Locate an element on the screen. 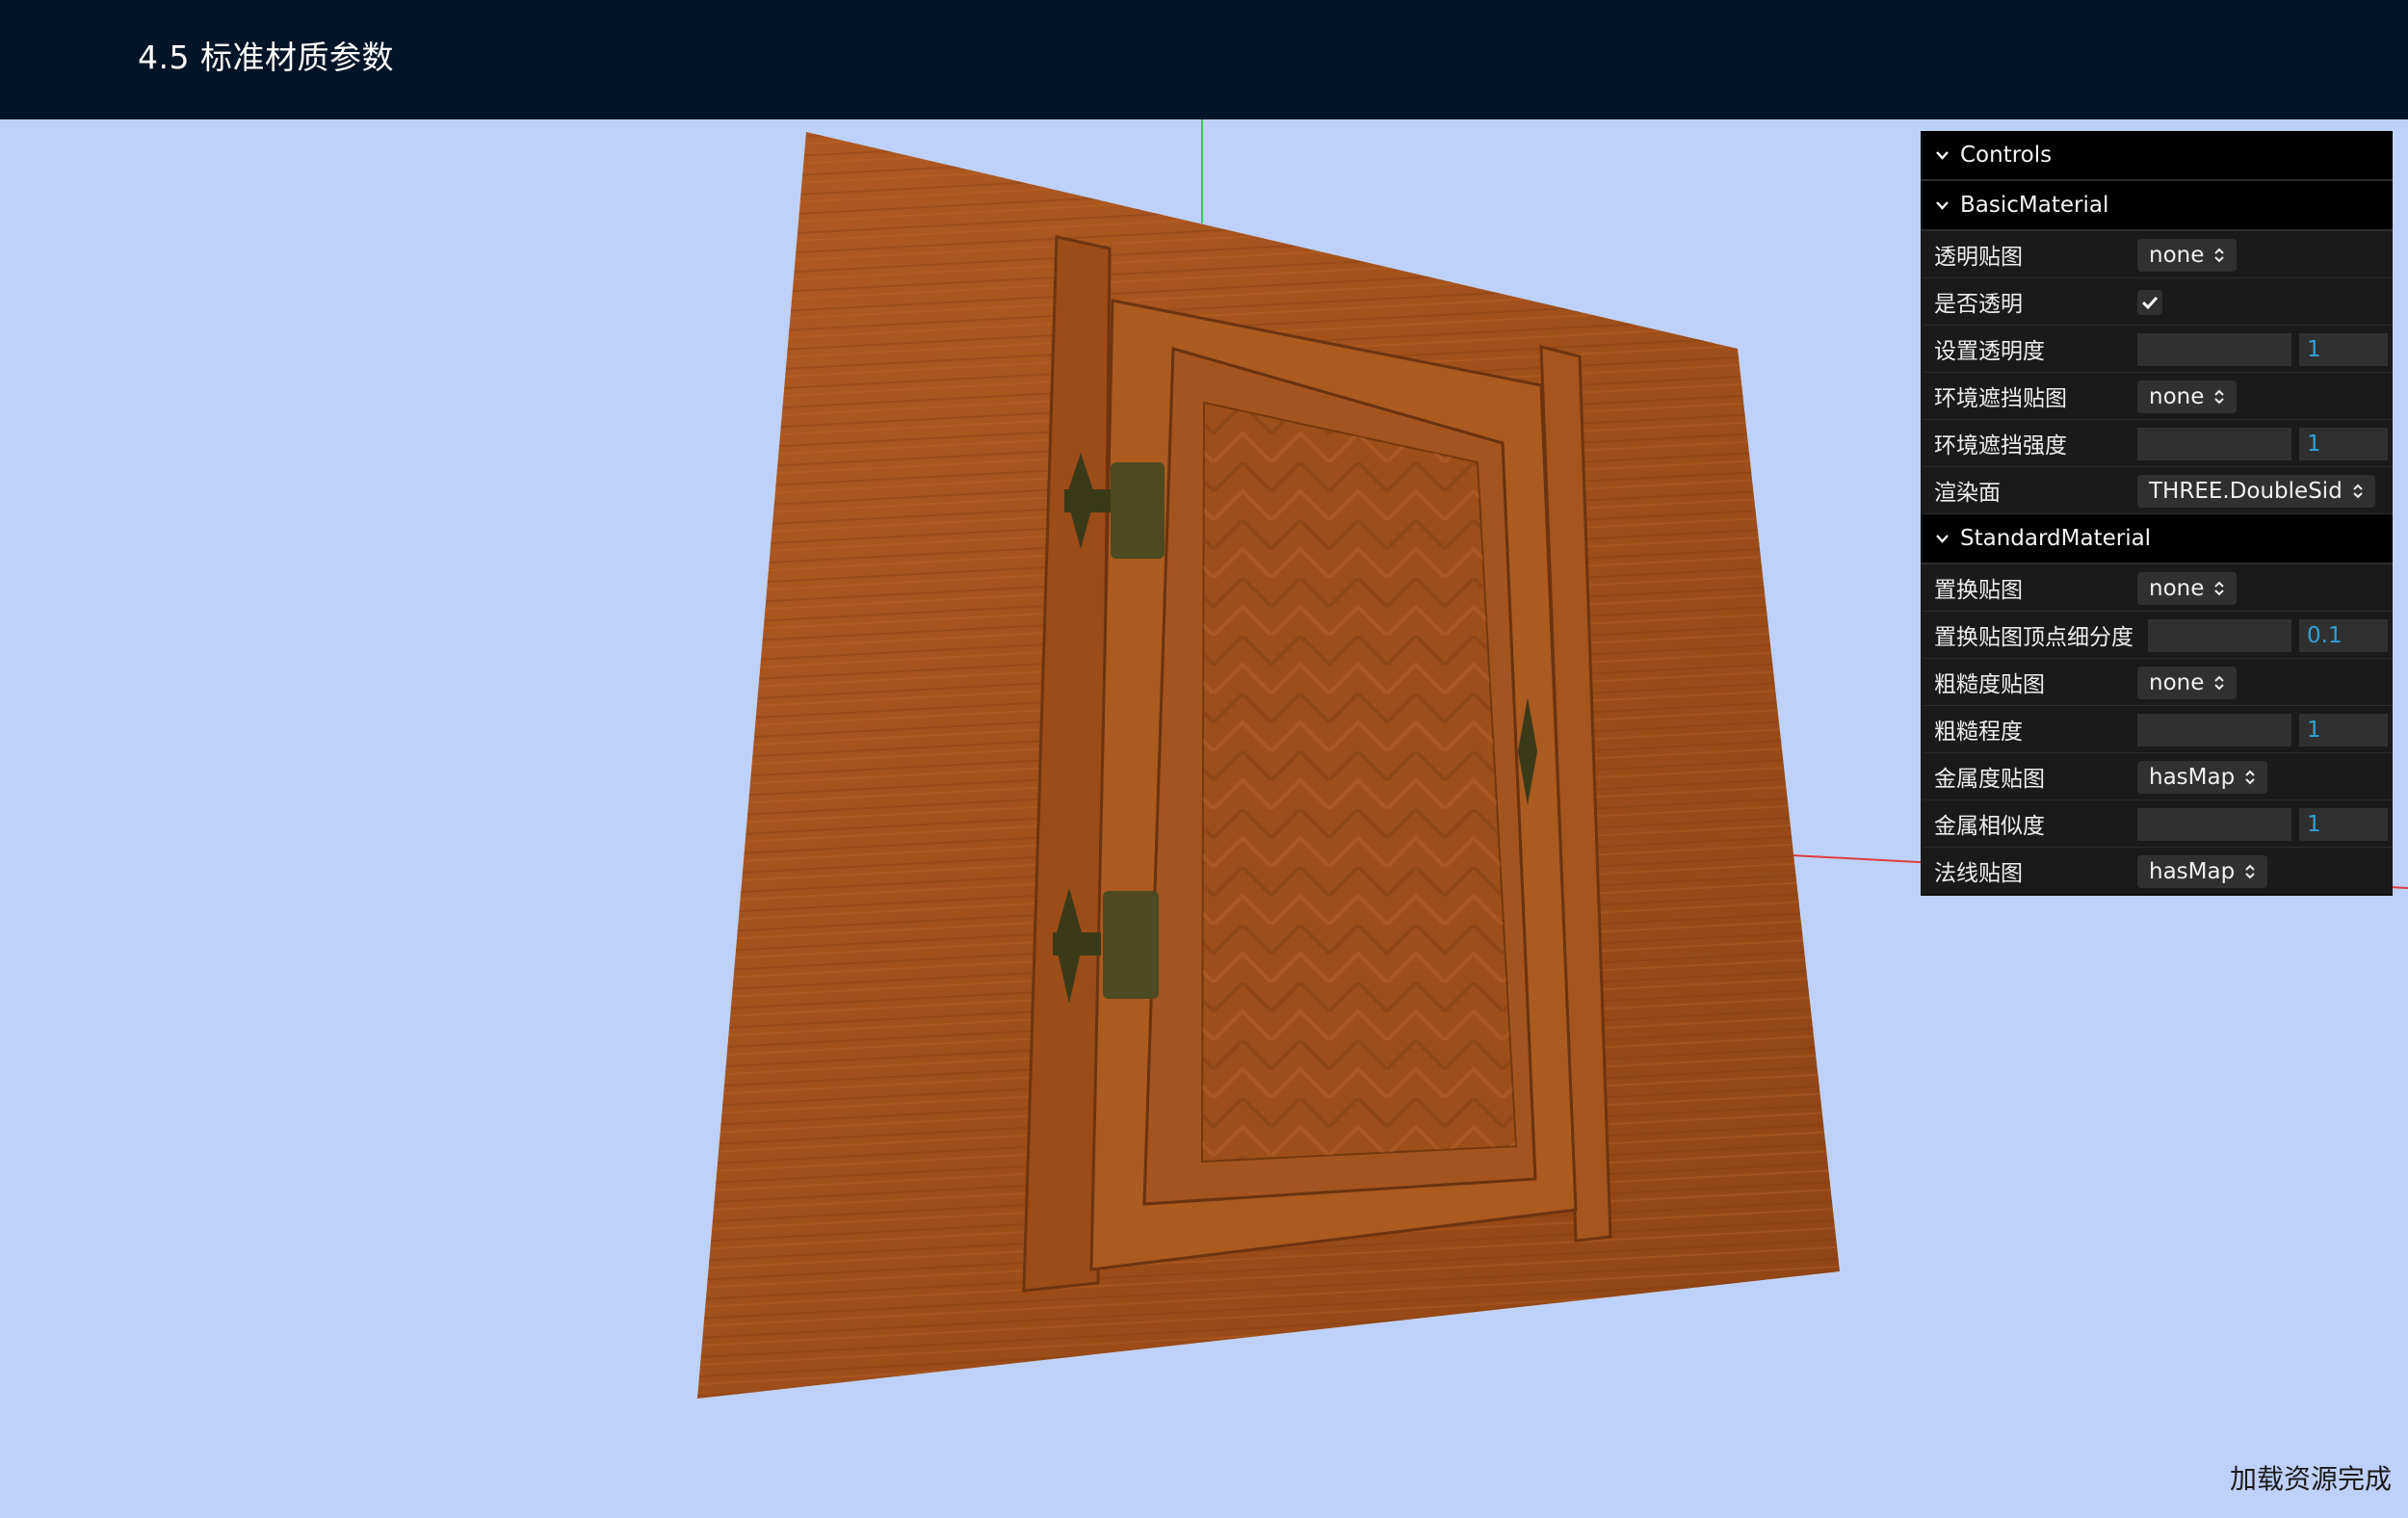 This screenshot has width=2408, height=1518. alpha-map-select: none is located at coordinates (2187, 255).